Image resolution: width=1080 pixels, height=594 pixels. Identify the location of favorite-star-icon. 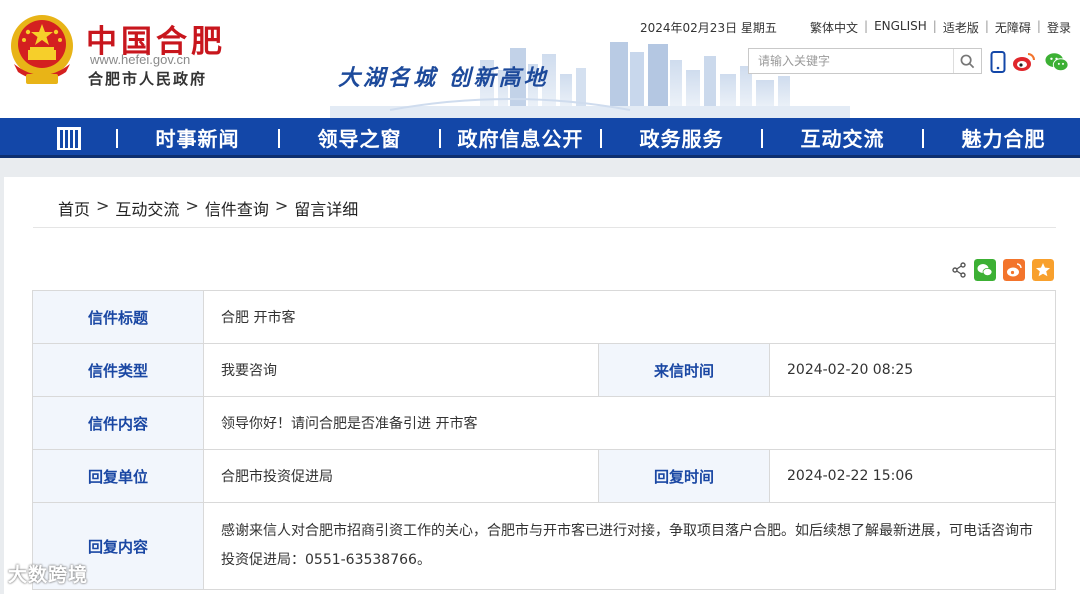
(1043, 270).